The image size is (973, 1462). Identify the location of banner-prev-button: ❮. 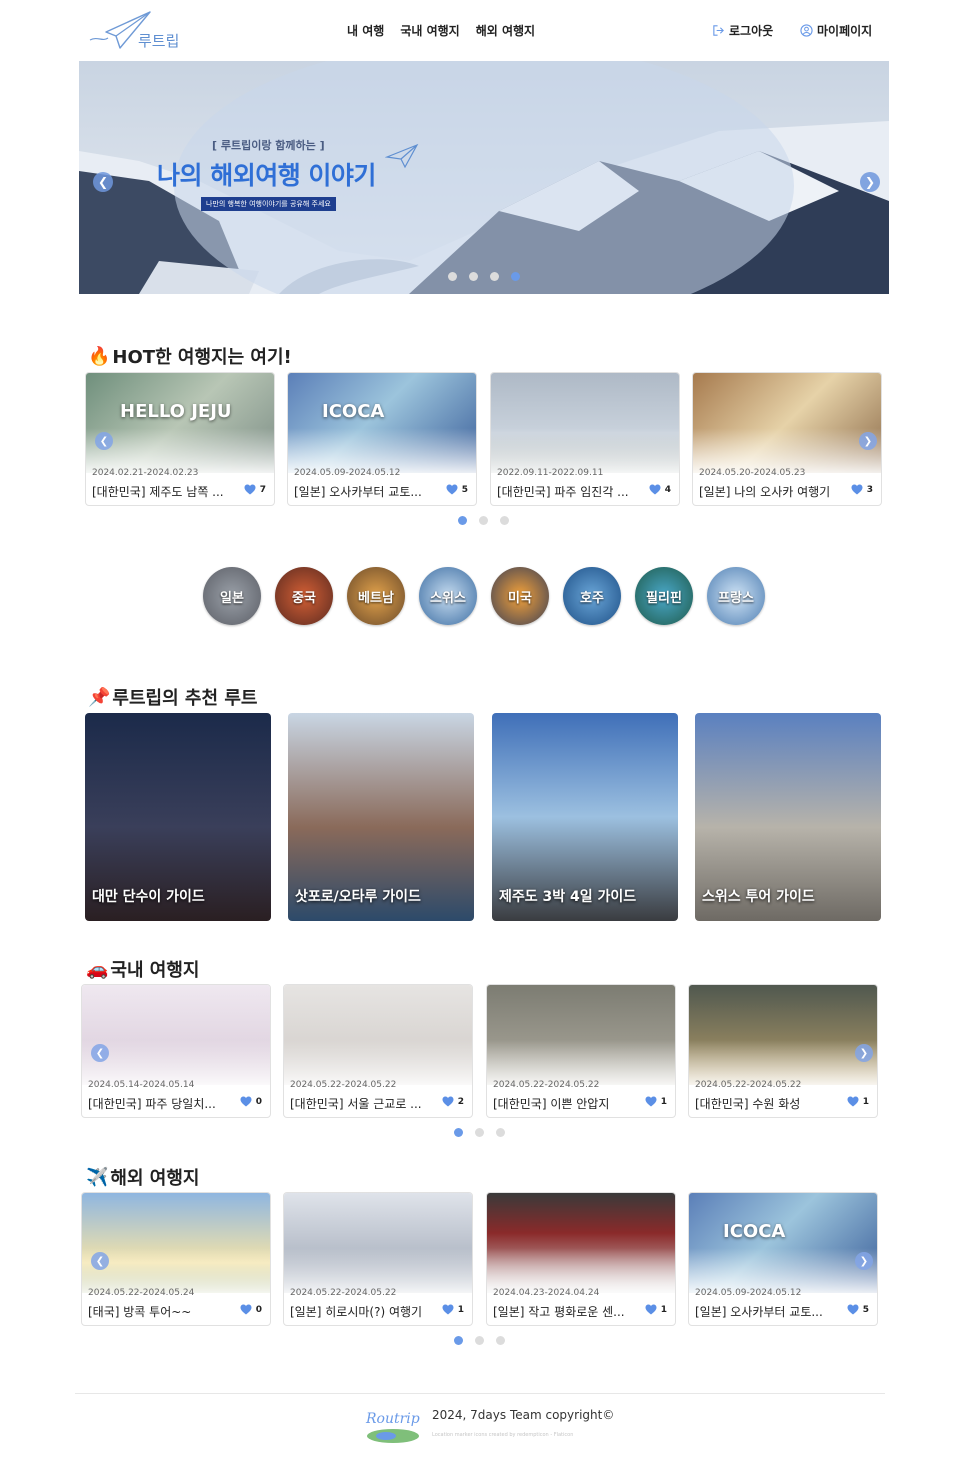
(103, 182).